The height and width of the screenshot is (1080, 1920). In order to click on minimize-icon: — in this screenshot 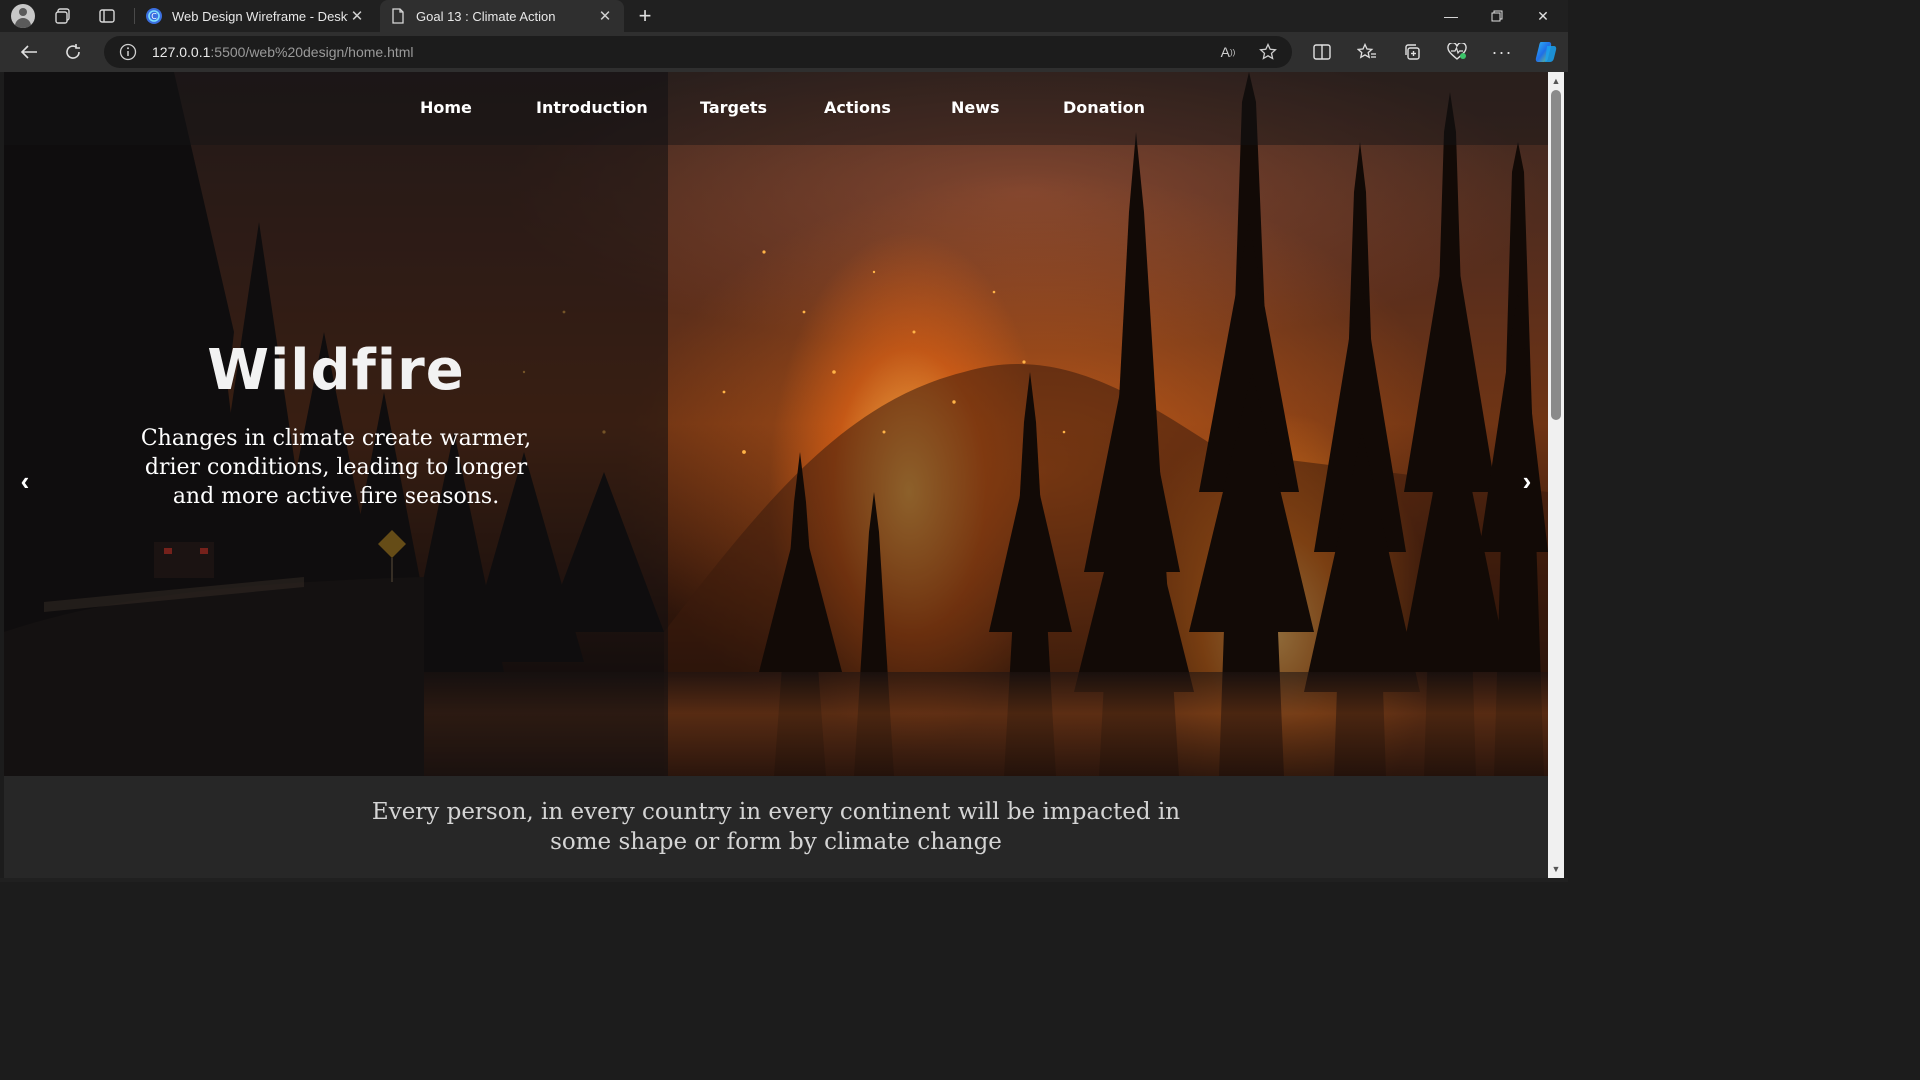, I will do `click(1451, 16)`.